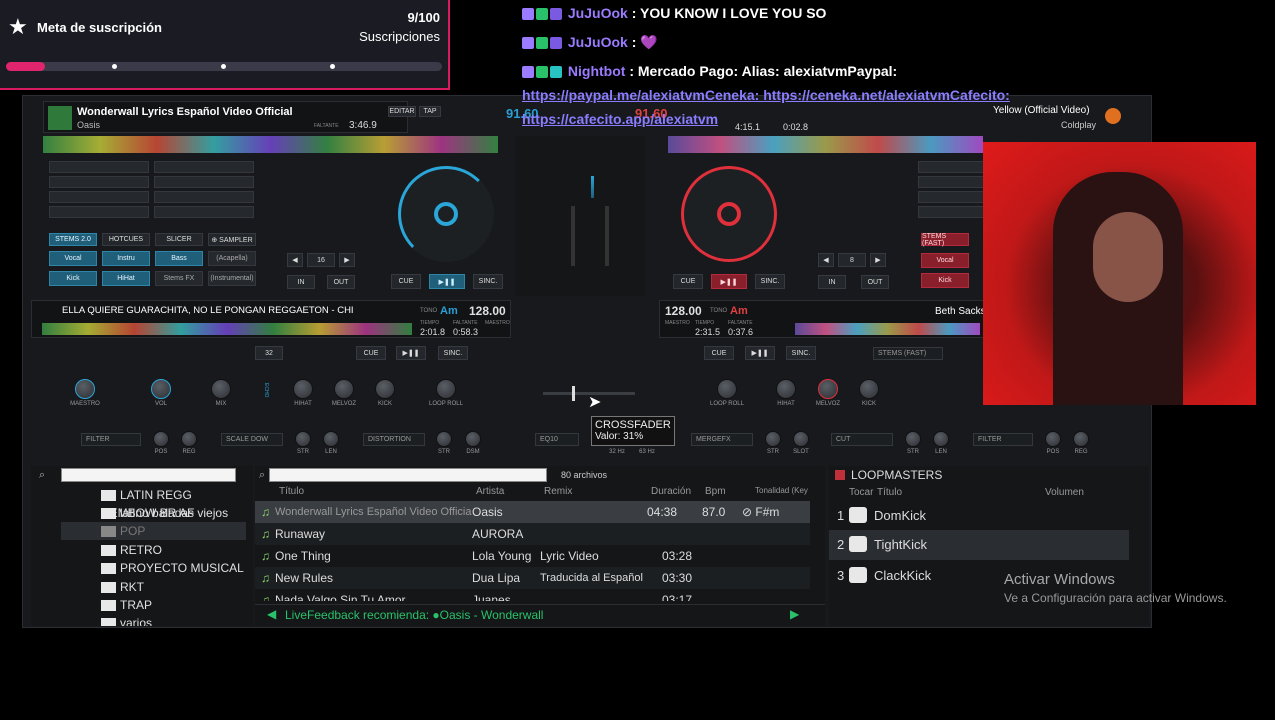  I want to click on sampler-item: 2 TightKick, so click(979, 545).